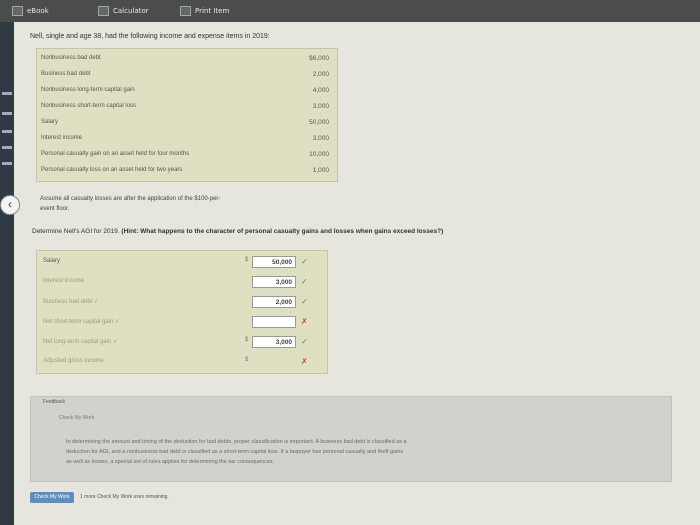 This screenshot has height=525, width=700. I want to click on chevron-left-icon: ‹, so click(10, 204).